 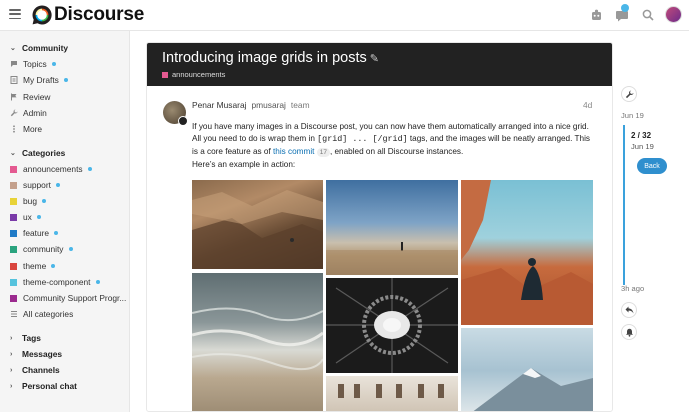 What do you see at coordinates (344, 15) in the screenshot?
I see `site-header: Discourse` at bounding box center [344, 15].